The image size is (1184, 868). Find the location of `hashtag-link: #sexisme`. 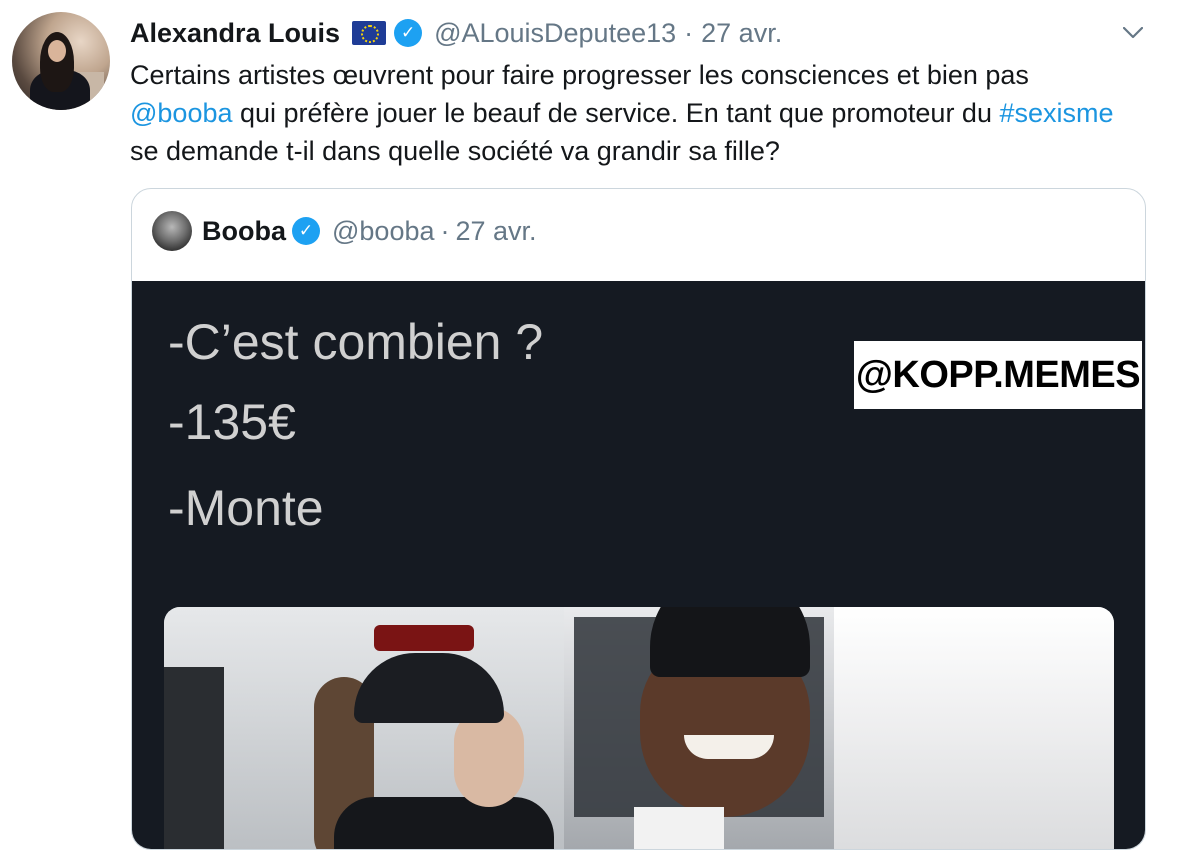

hashtag-link: #sexisme is located at coordinates (1056, 113).